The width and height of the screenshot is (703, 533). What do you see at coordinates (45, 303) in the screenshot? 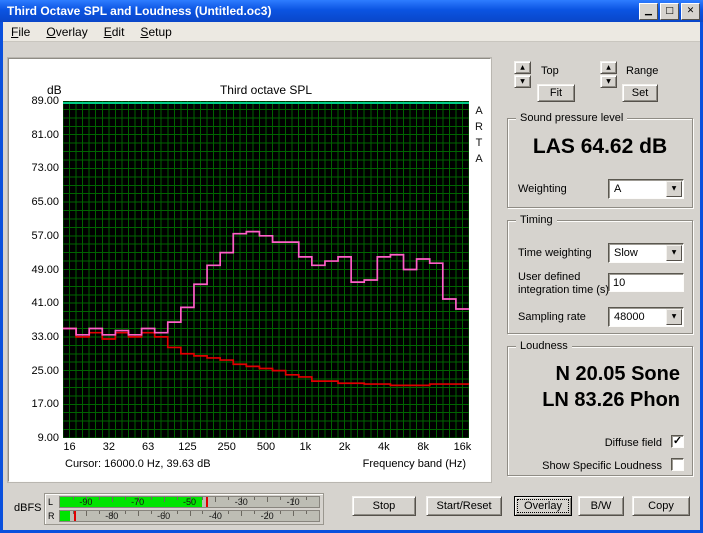
I see `y-tick-label: 41.00` at bounding box center [45, 303].